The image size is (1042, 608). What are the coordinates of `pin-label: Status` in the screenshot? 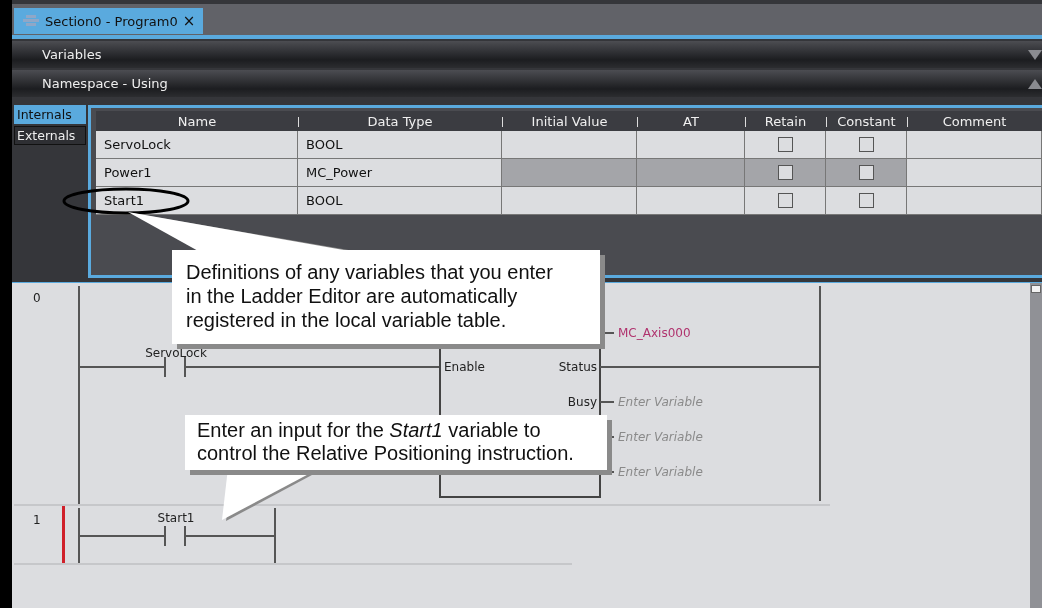 It's located at (577, 367).